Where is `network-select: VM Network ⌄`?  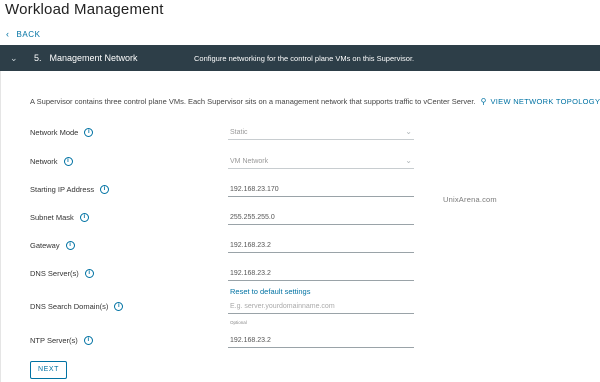 network-select: VM Network ⌄ is located at coordinates (321, 162).